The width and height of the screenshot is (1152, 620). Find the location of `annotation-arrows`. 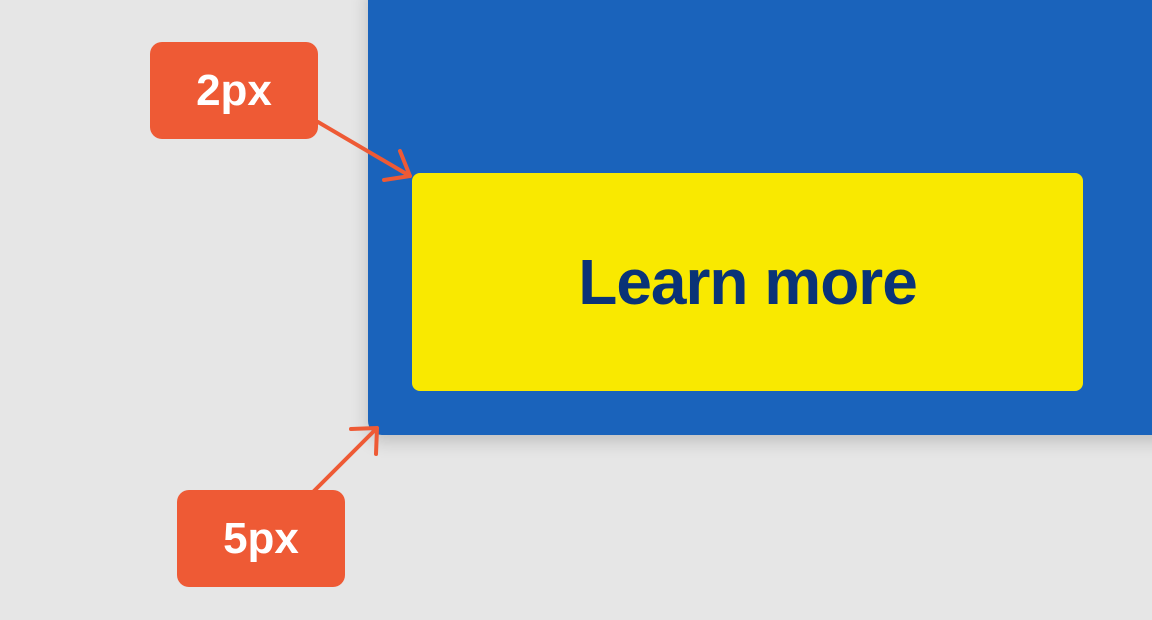

annotation-arrows is located at coordinates (362, 306).